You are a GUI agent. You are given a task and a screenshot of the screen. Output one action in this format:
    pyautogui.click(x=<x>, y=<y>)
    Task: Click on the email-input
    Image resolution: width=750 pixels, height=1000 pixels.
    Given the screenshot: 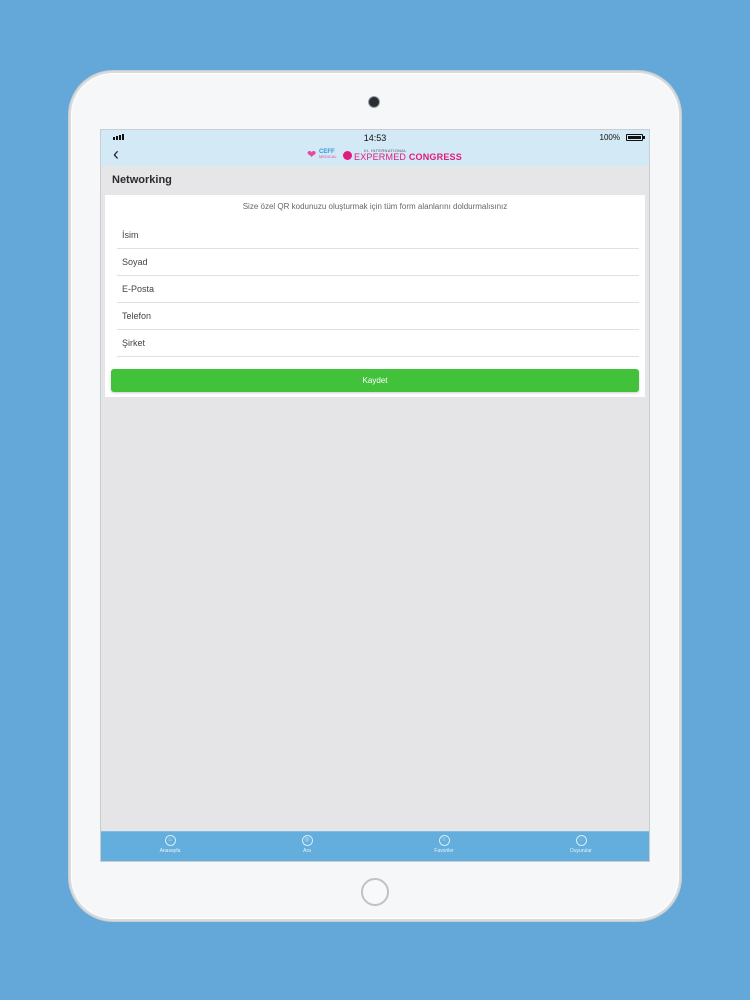 What is the action you would take?
    pyautogui.click(x=374, y=289)
    